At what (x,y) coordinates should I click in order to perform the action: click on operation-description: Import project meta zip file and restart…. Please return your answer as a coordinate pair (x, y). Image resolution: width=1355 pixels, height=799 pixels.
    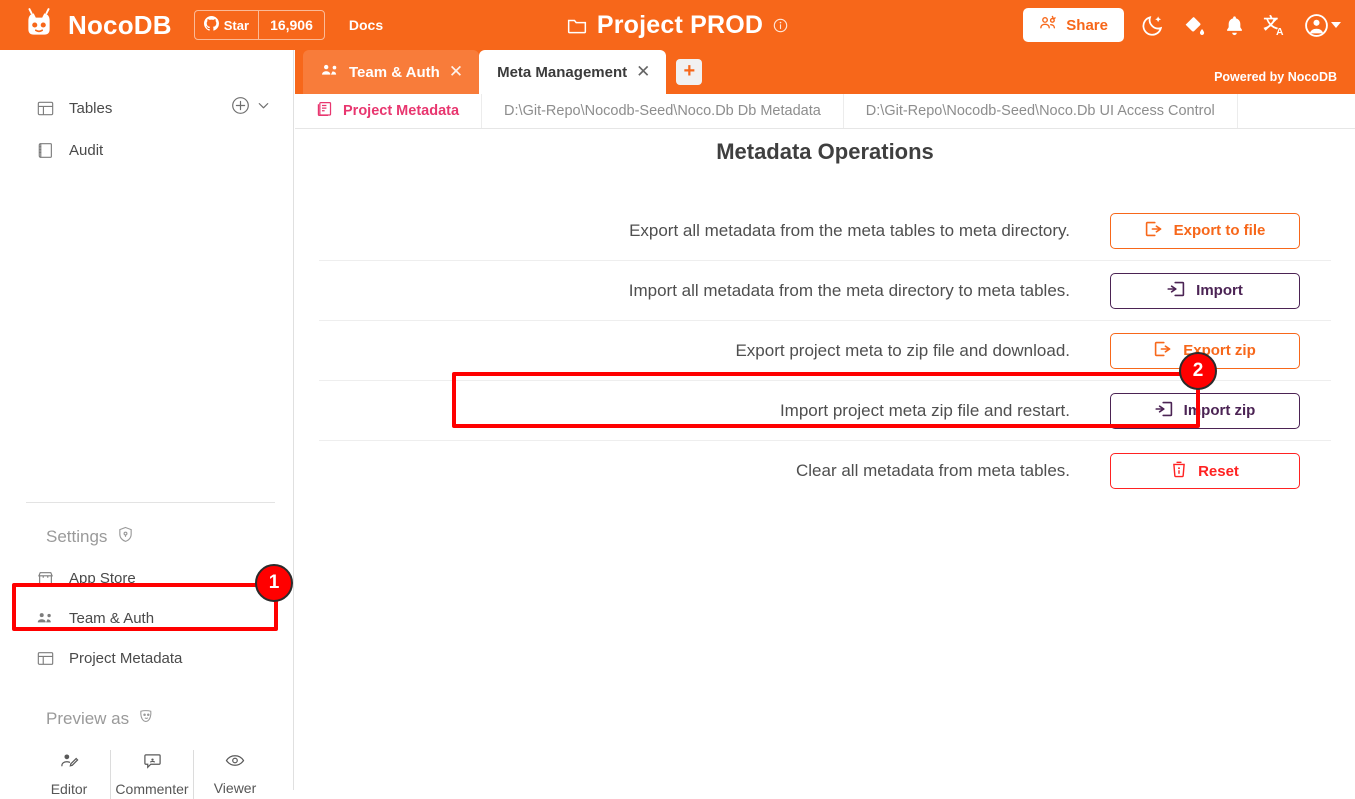
    Looking at the image, I should click on (924, 410).